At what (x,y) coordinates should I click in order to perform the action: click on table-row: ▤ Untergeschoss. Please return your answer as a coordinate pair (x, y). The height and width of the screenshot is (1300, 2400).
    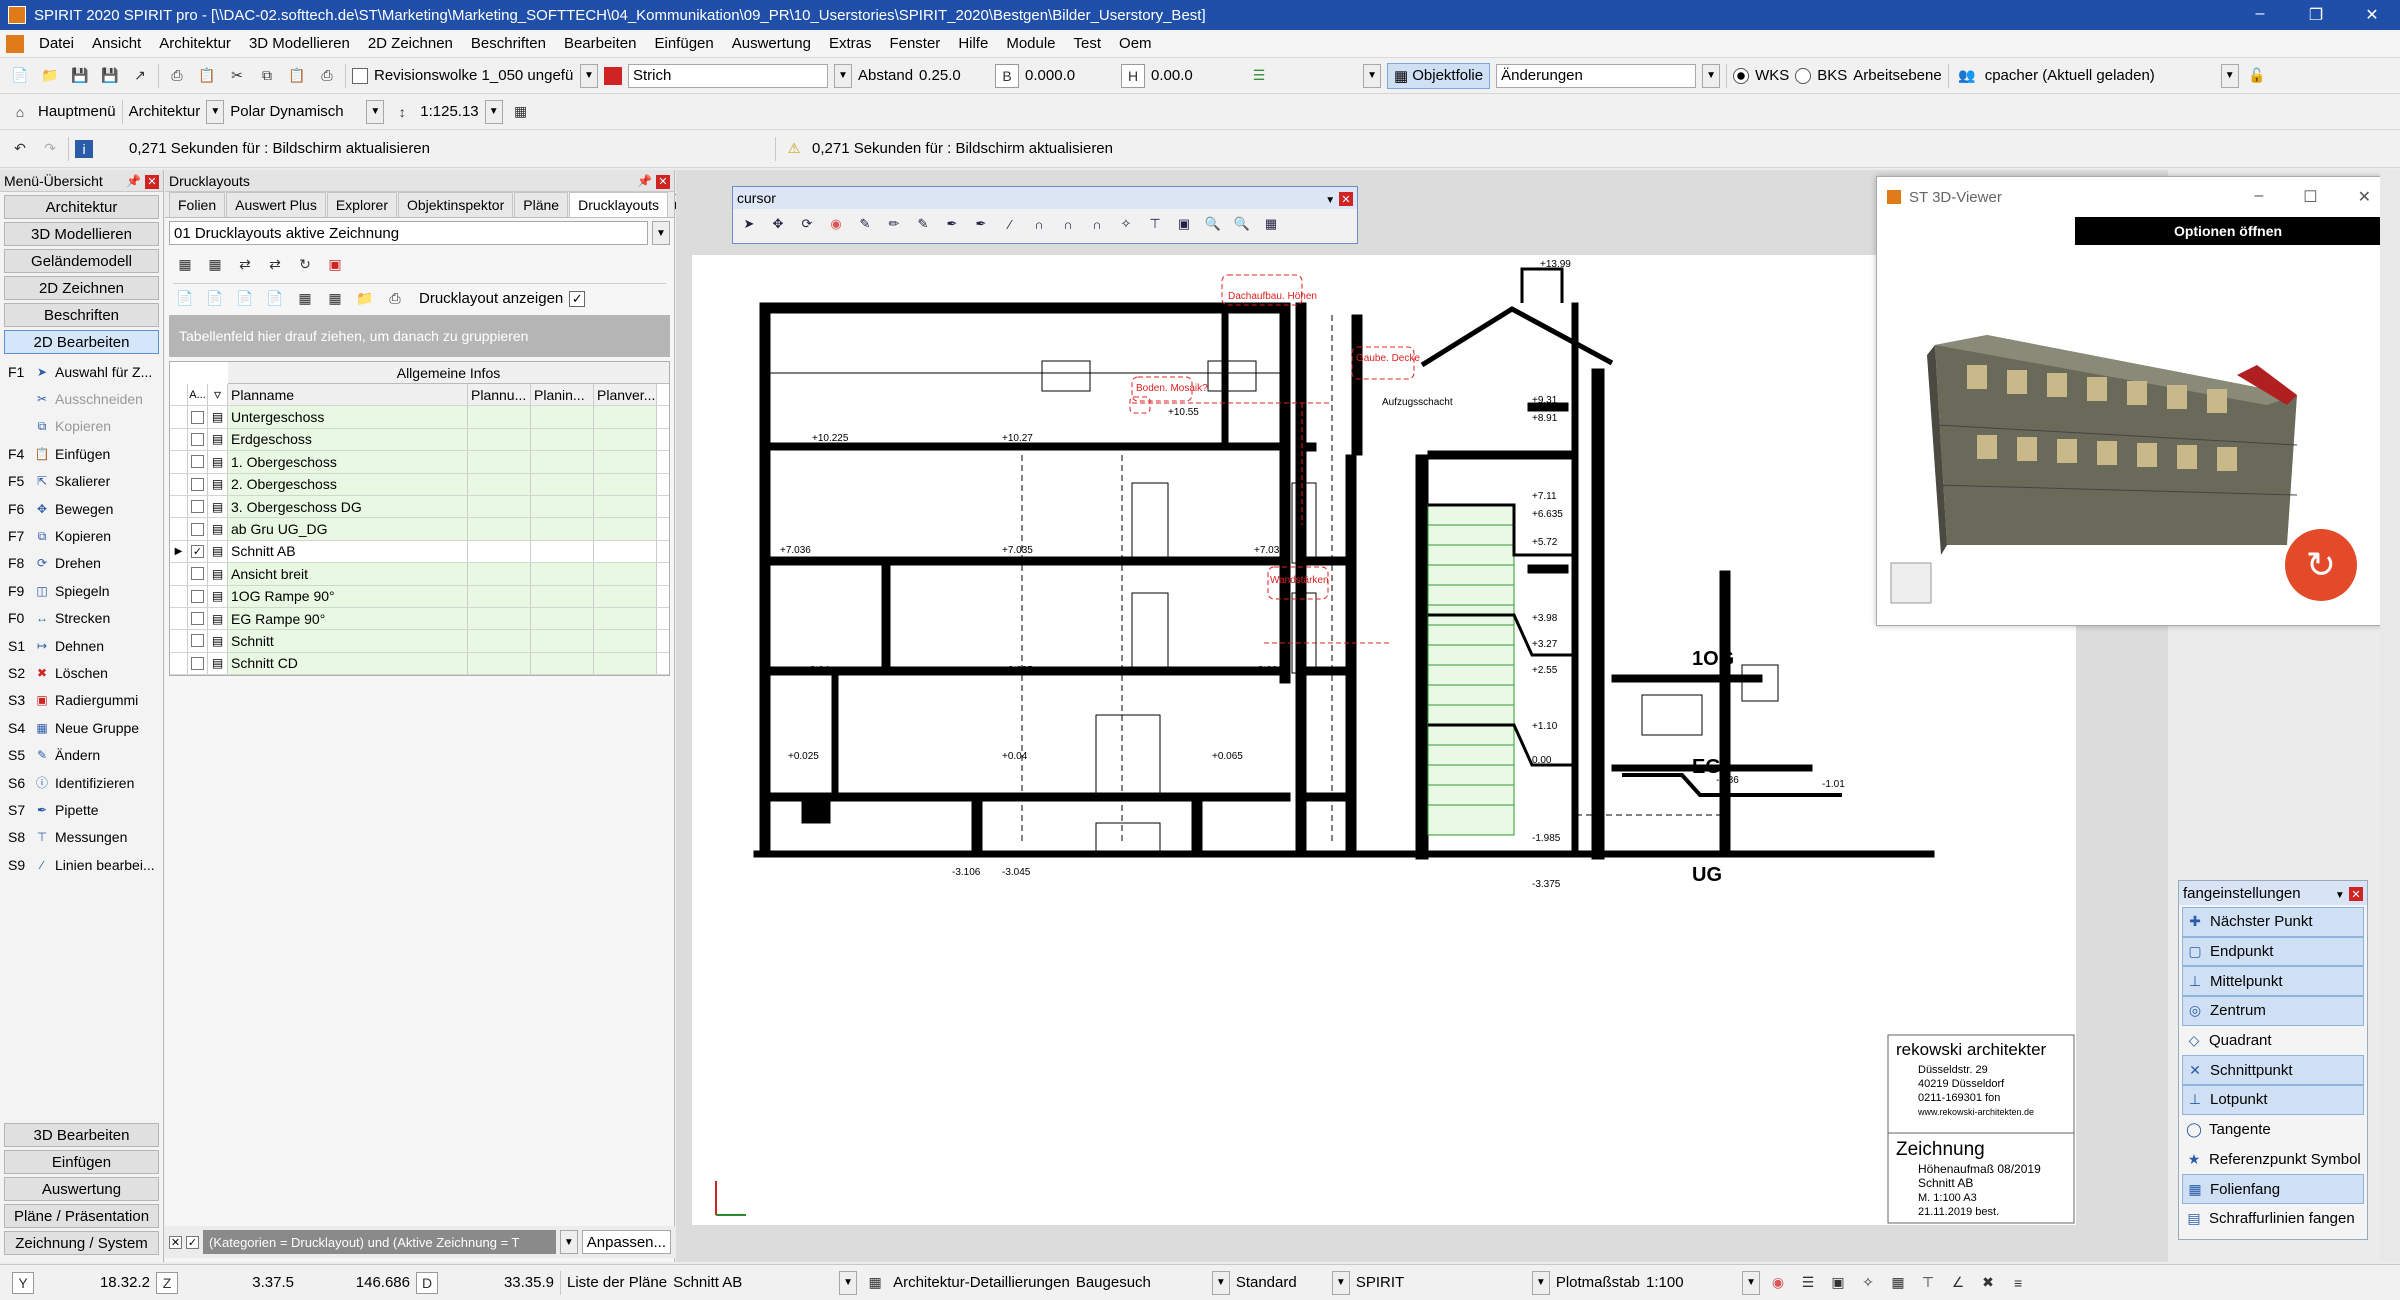
    Looking at the image, I should click on (419, 417).